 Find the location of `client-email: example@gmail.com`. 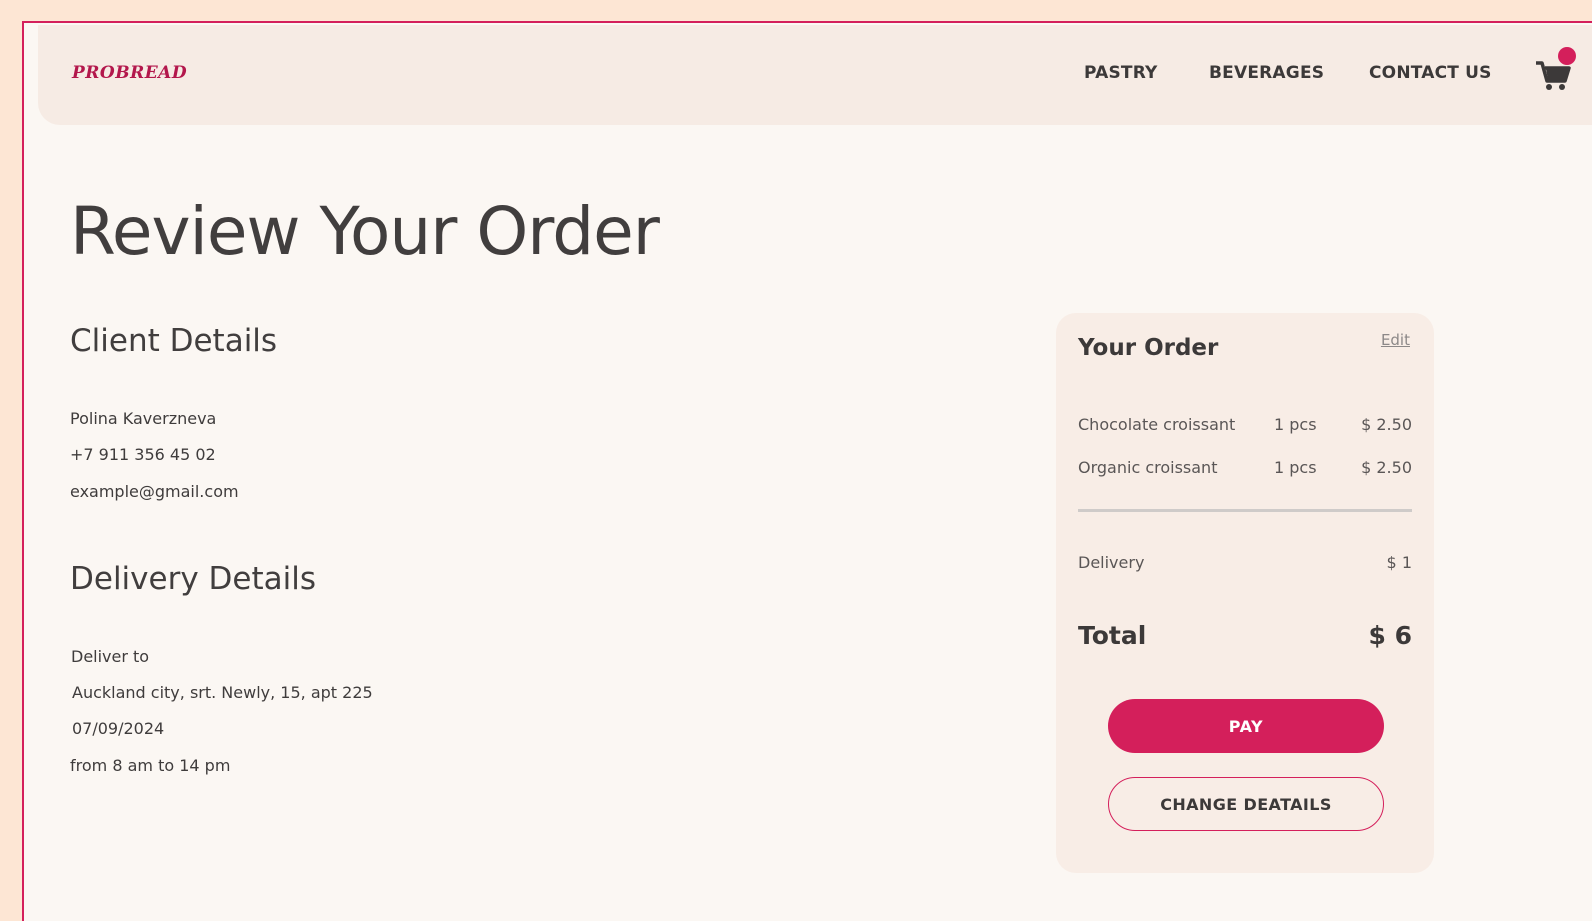

client-email: example@gmail.com is located at coordinates (154, 491).